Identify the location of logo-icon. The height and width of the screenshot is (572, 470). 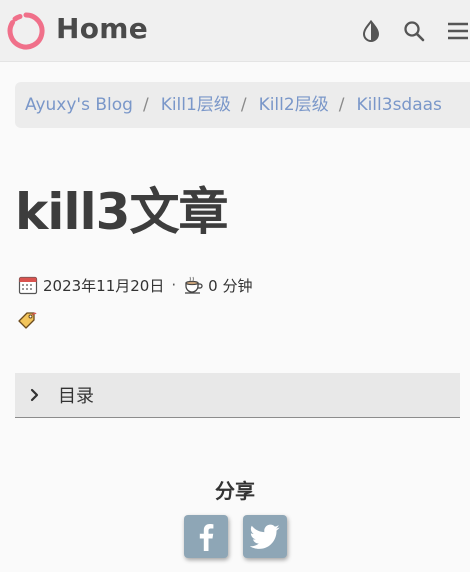
(26, 31).